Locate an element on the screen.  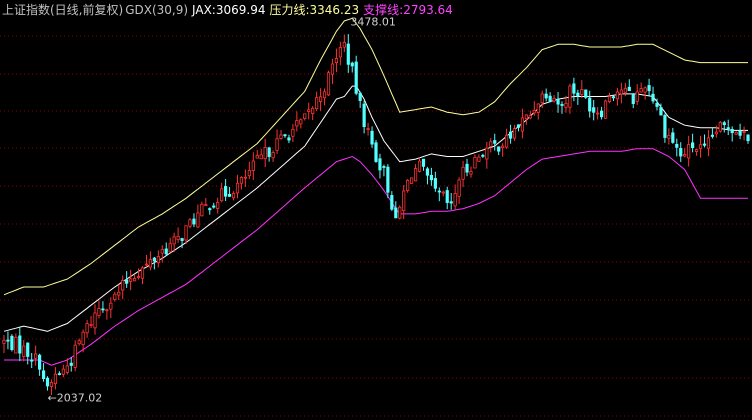
legend-jax: JAX:3069.94 is located at coordinates (228, 10).